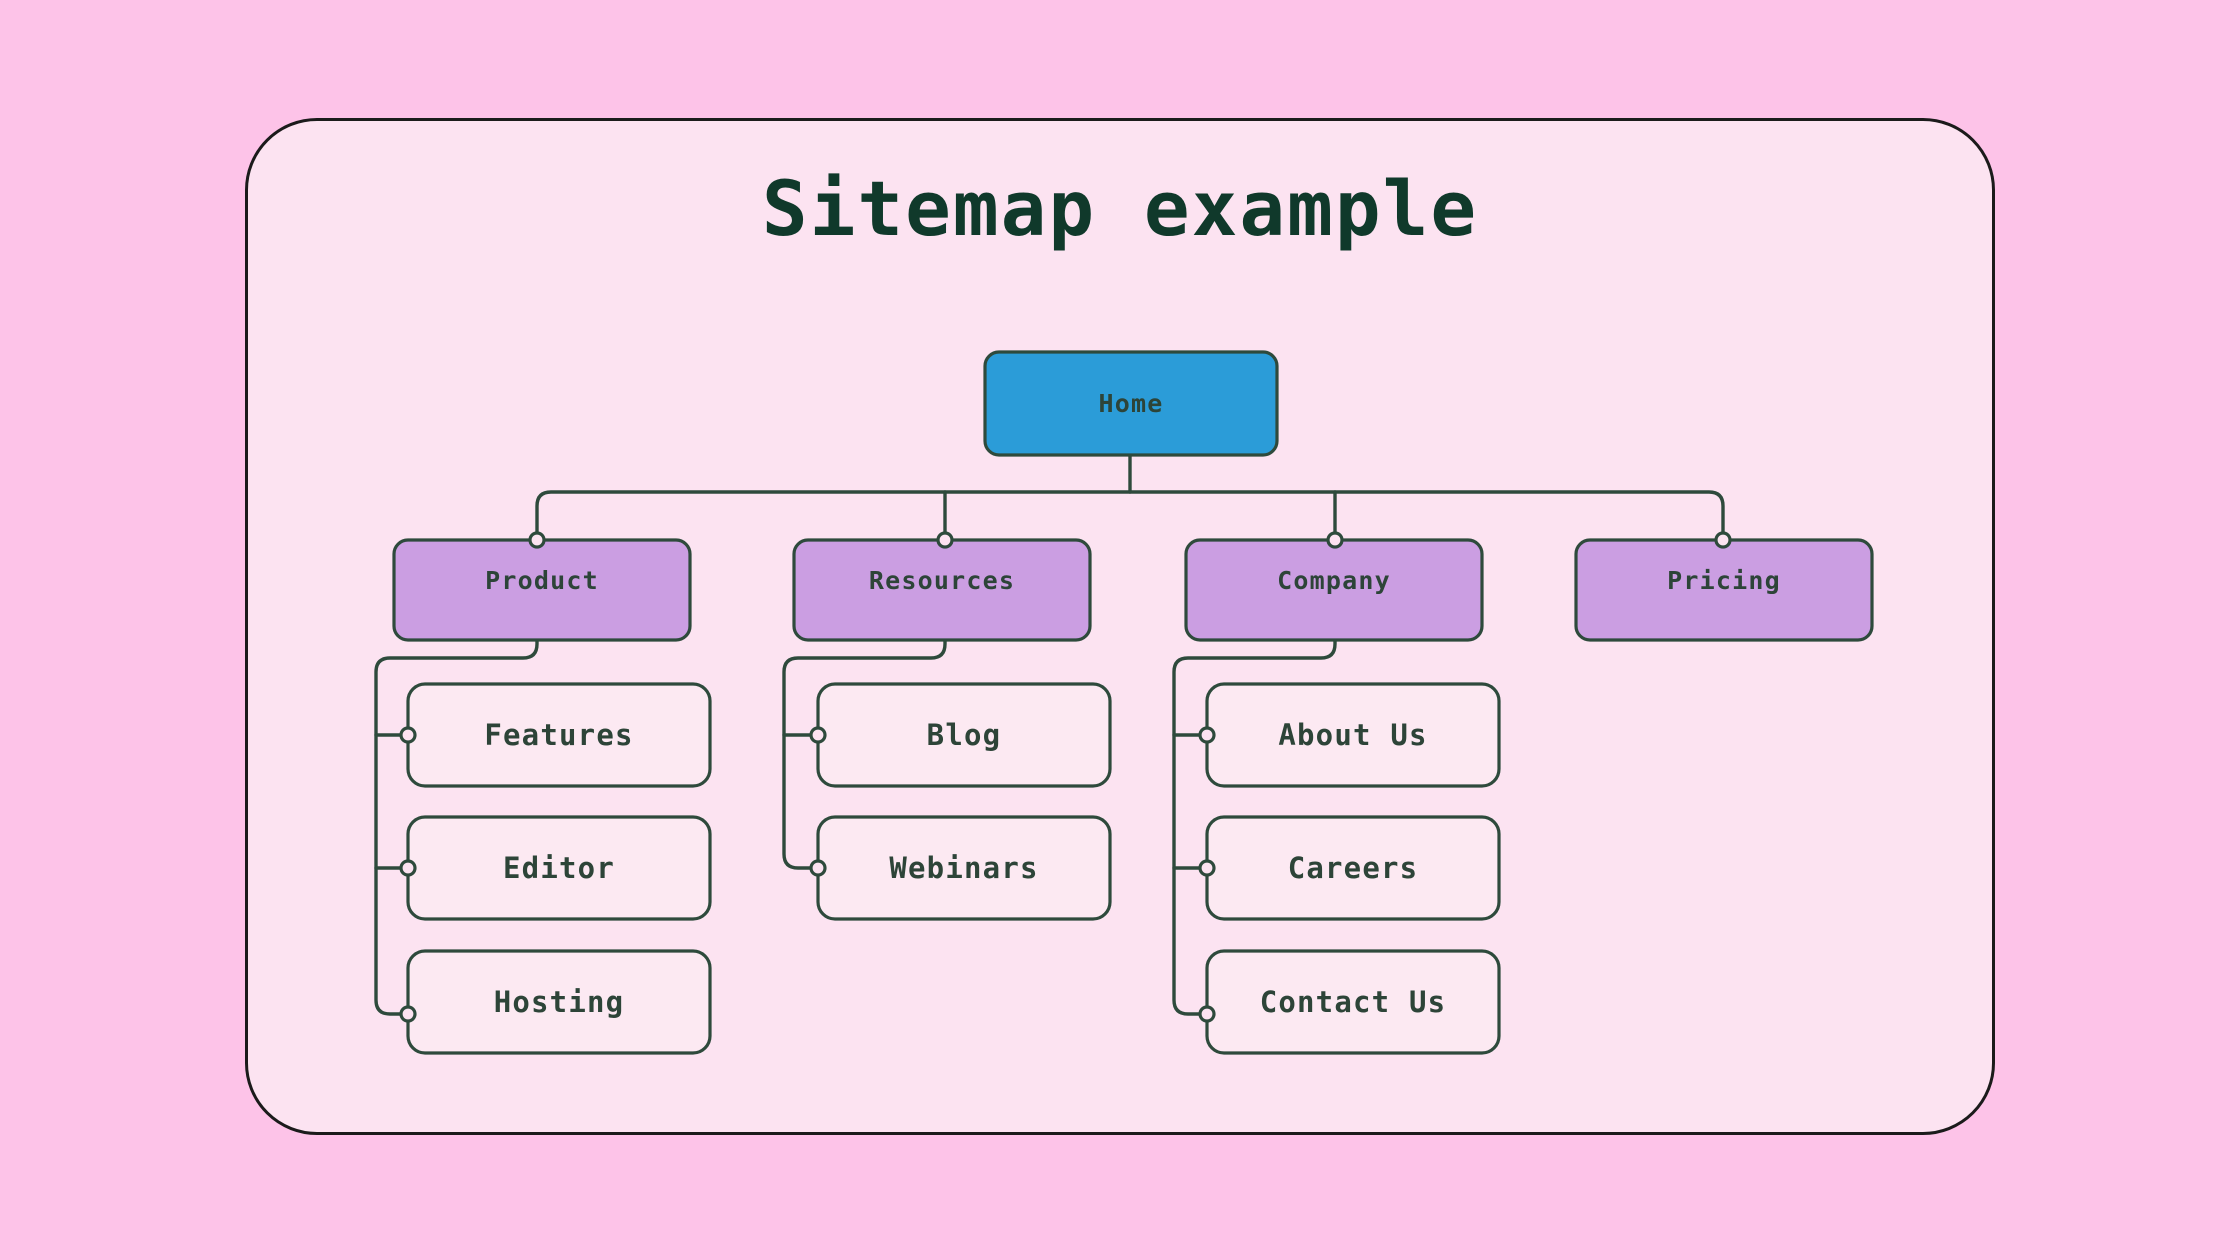 Image resolution: width=2240 pixels, height=1260 pixels. I want to click on joint-company-top, so click(1335, 540).